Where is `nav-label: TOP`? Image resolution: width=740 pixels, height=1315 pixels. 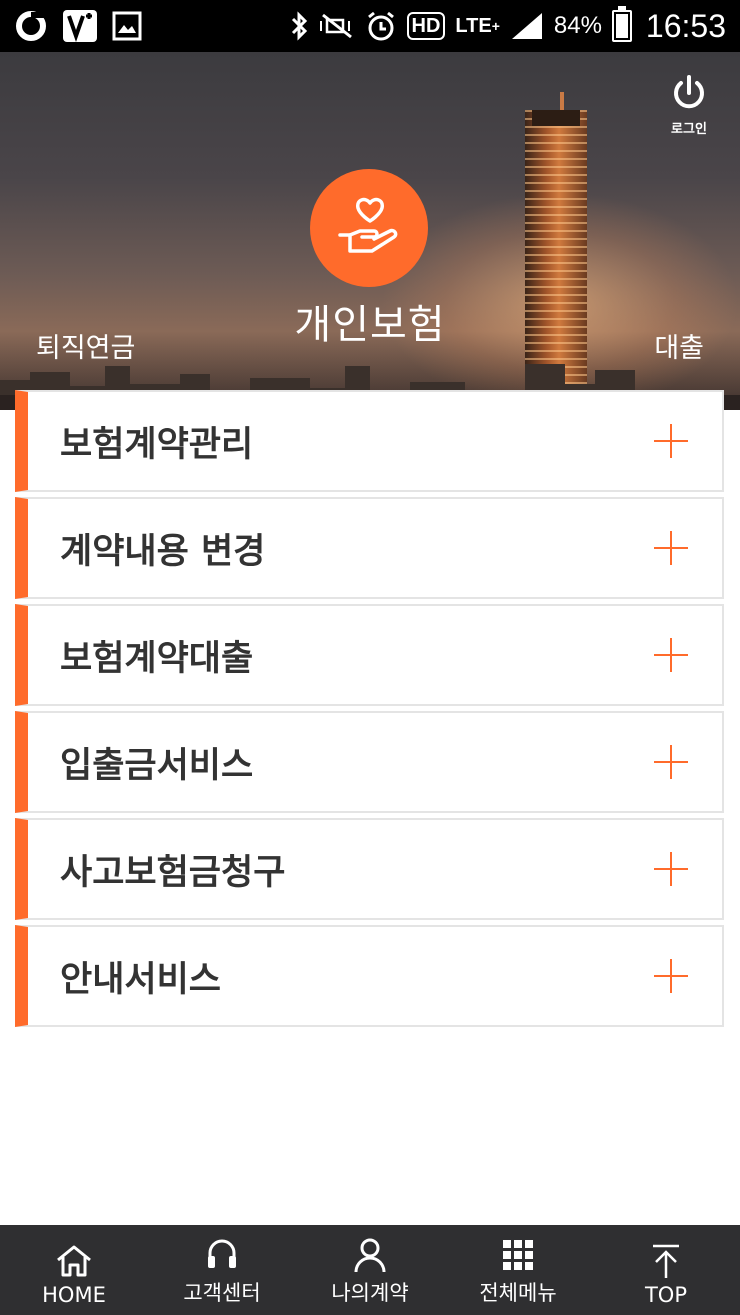
nav-label: TOP is located at coordinates (666, 1295).